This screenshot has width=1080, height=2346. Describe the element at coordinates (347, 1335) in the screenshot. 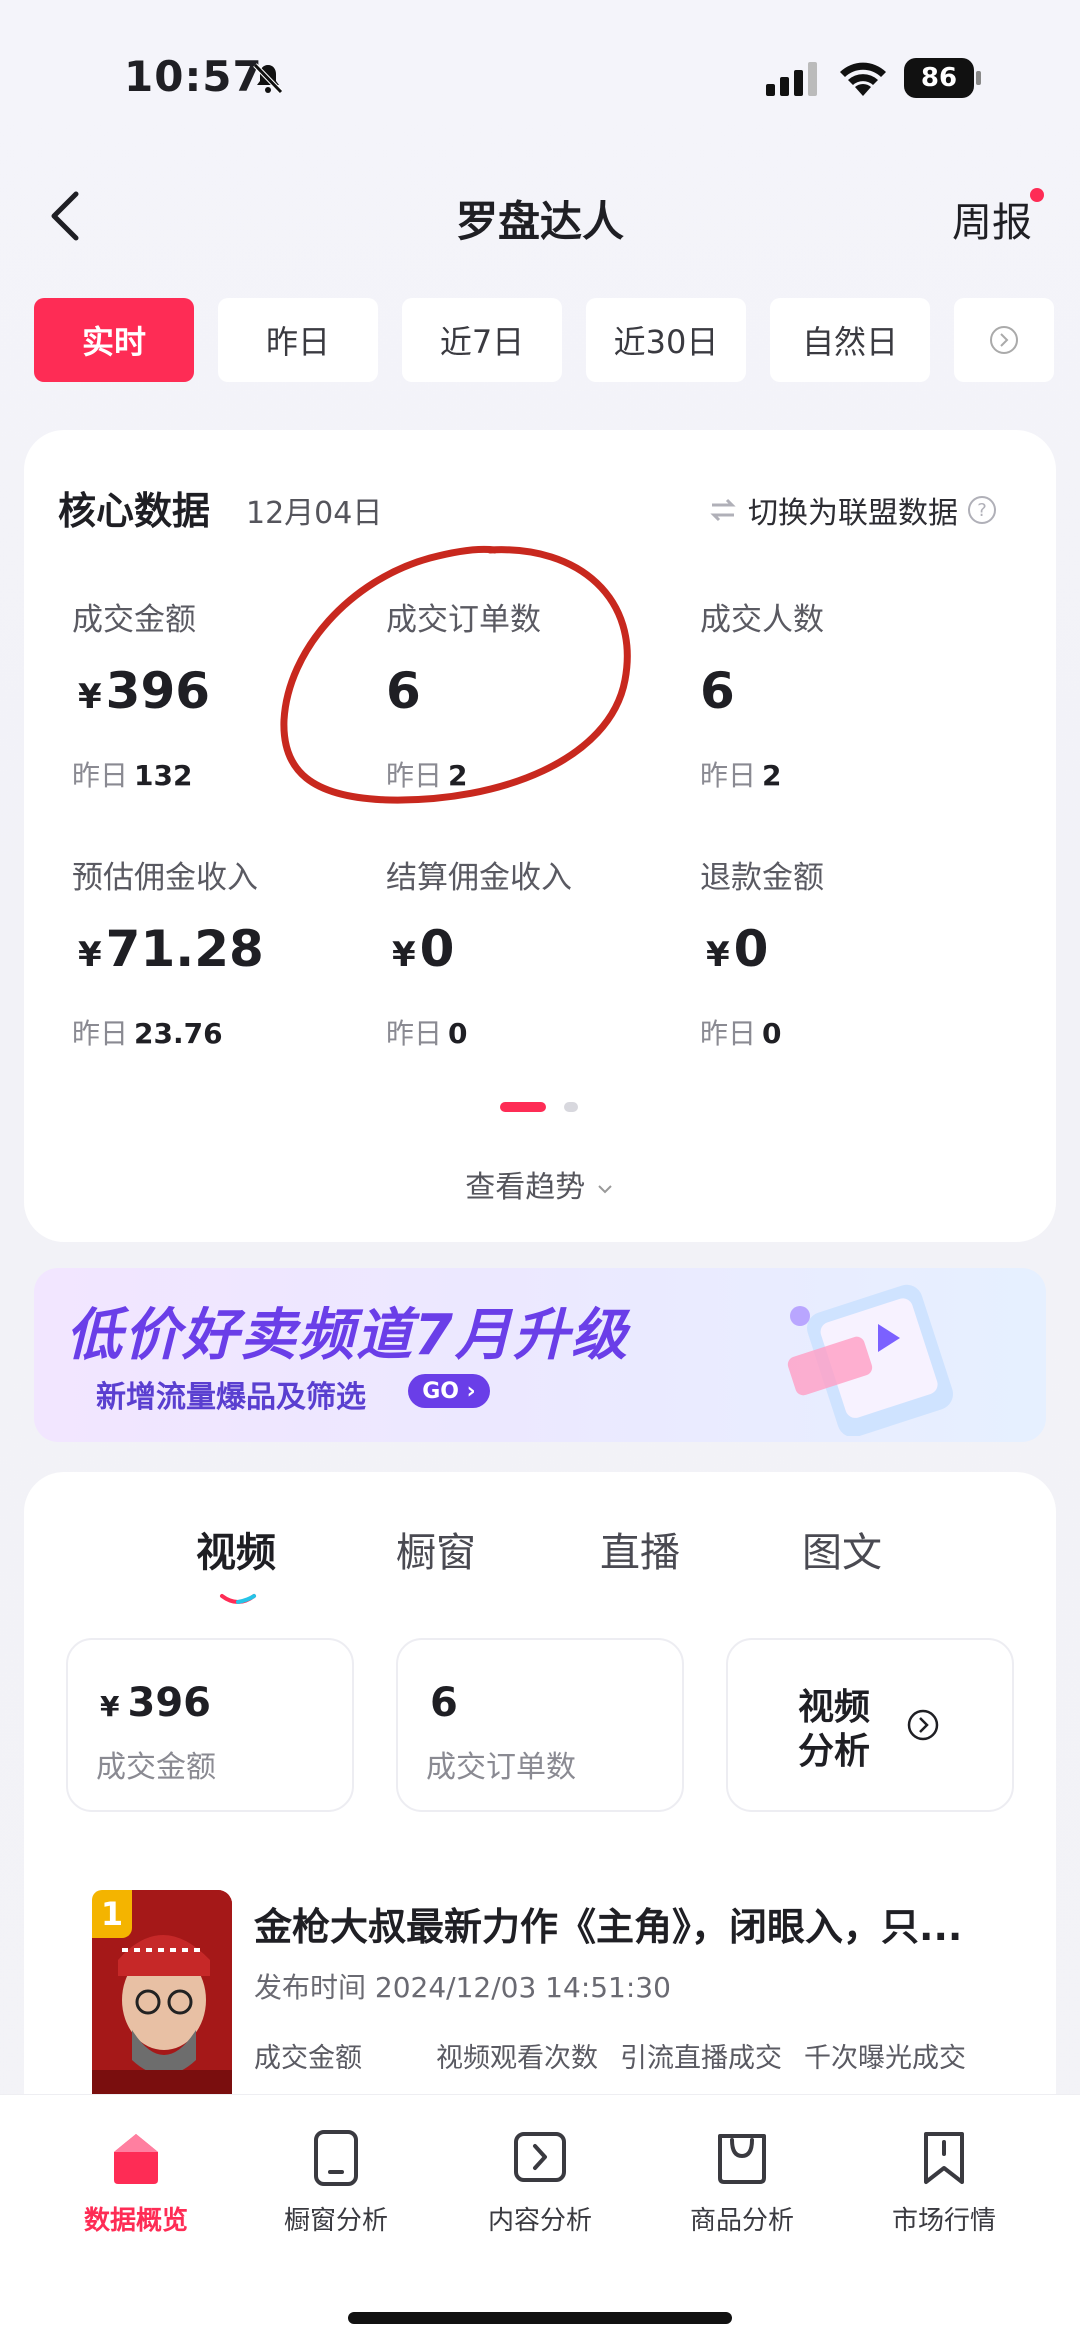

I see `banner-title: 低价好卖频道7月升级` at that location.